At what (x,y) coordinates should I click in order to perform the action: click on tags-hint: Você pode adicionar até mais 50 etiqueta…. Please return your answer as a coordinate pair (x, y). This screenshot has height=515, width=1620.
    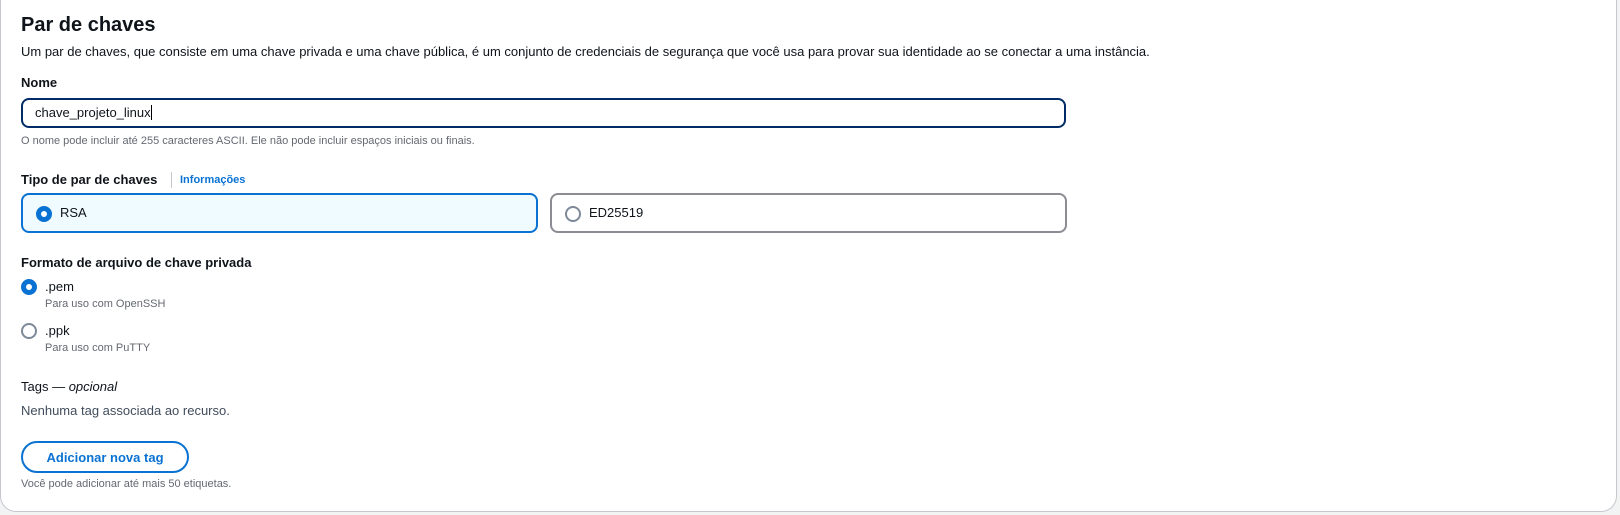
    Looking at the image, I should click on (126, 484).